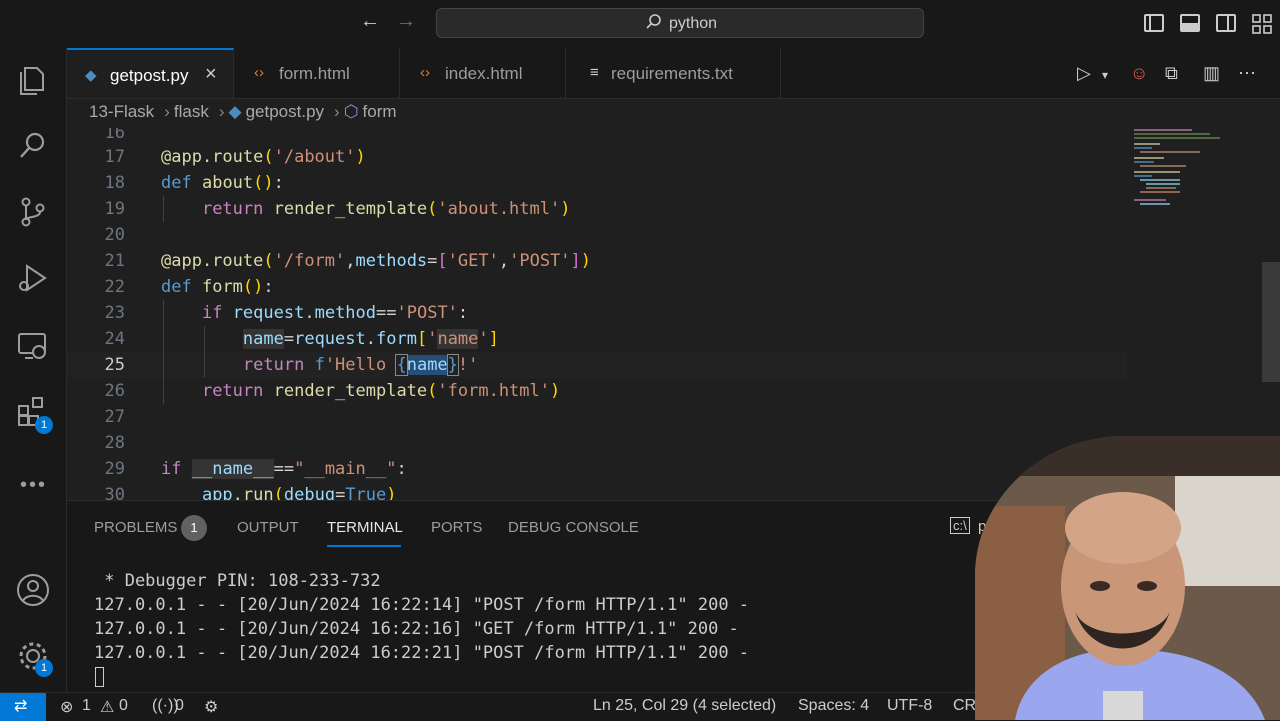 The width and height of the screenshot is (1280, 721). Describe the element at coordinates (66, 707) in the screenshot. I see `error-icon: ⊗` at that location.